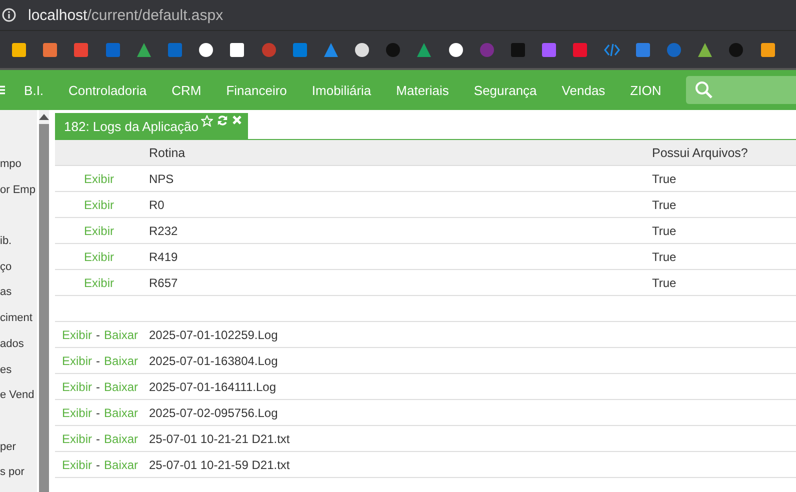 Image resolution: width=796 pixels, height=492 pixels. I want to click on column-header: Rotina, so click(167, 153).